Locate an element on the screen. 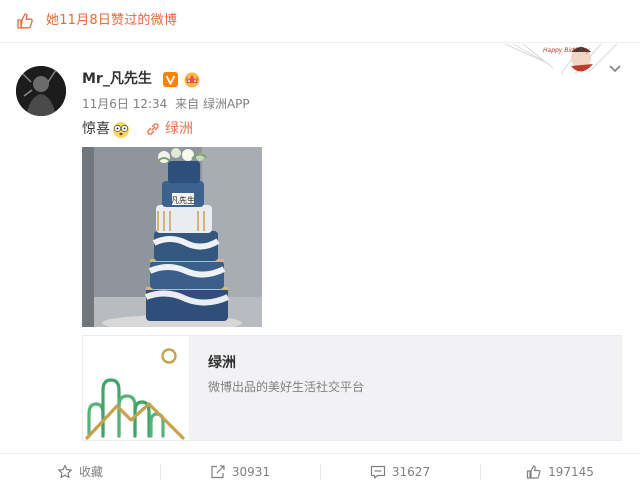  repost-count: 30931 is located at coordinates (251, 471).